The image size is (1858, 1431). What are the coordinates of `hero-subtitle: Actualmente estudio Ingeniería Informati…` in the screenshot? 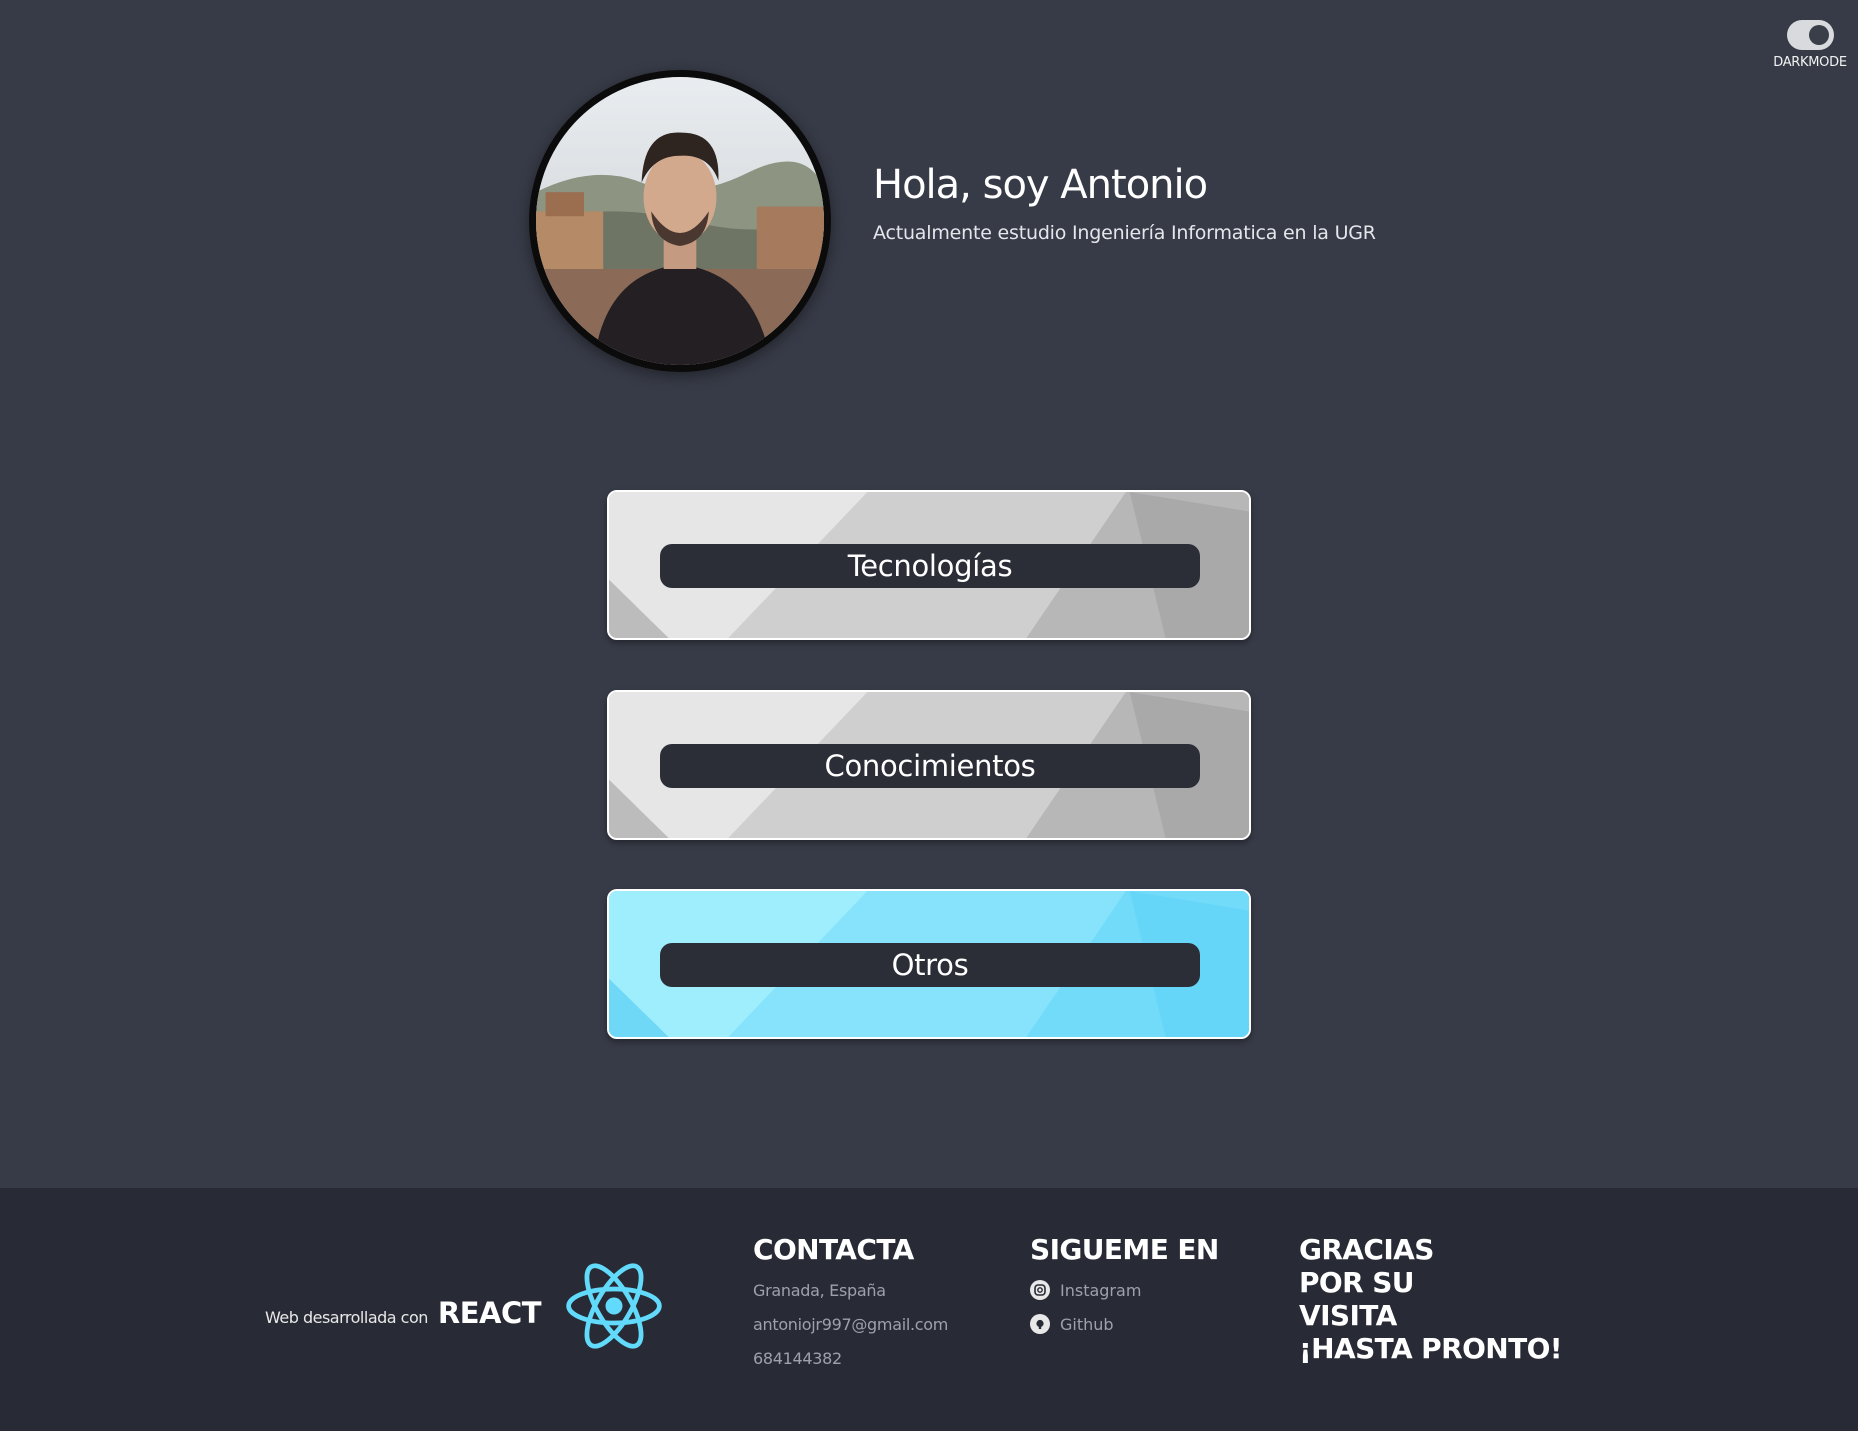 It's located at (1124, 233).